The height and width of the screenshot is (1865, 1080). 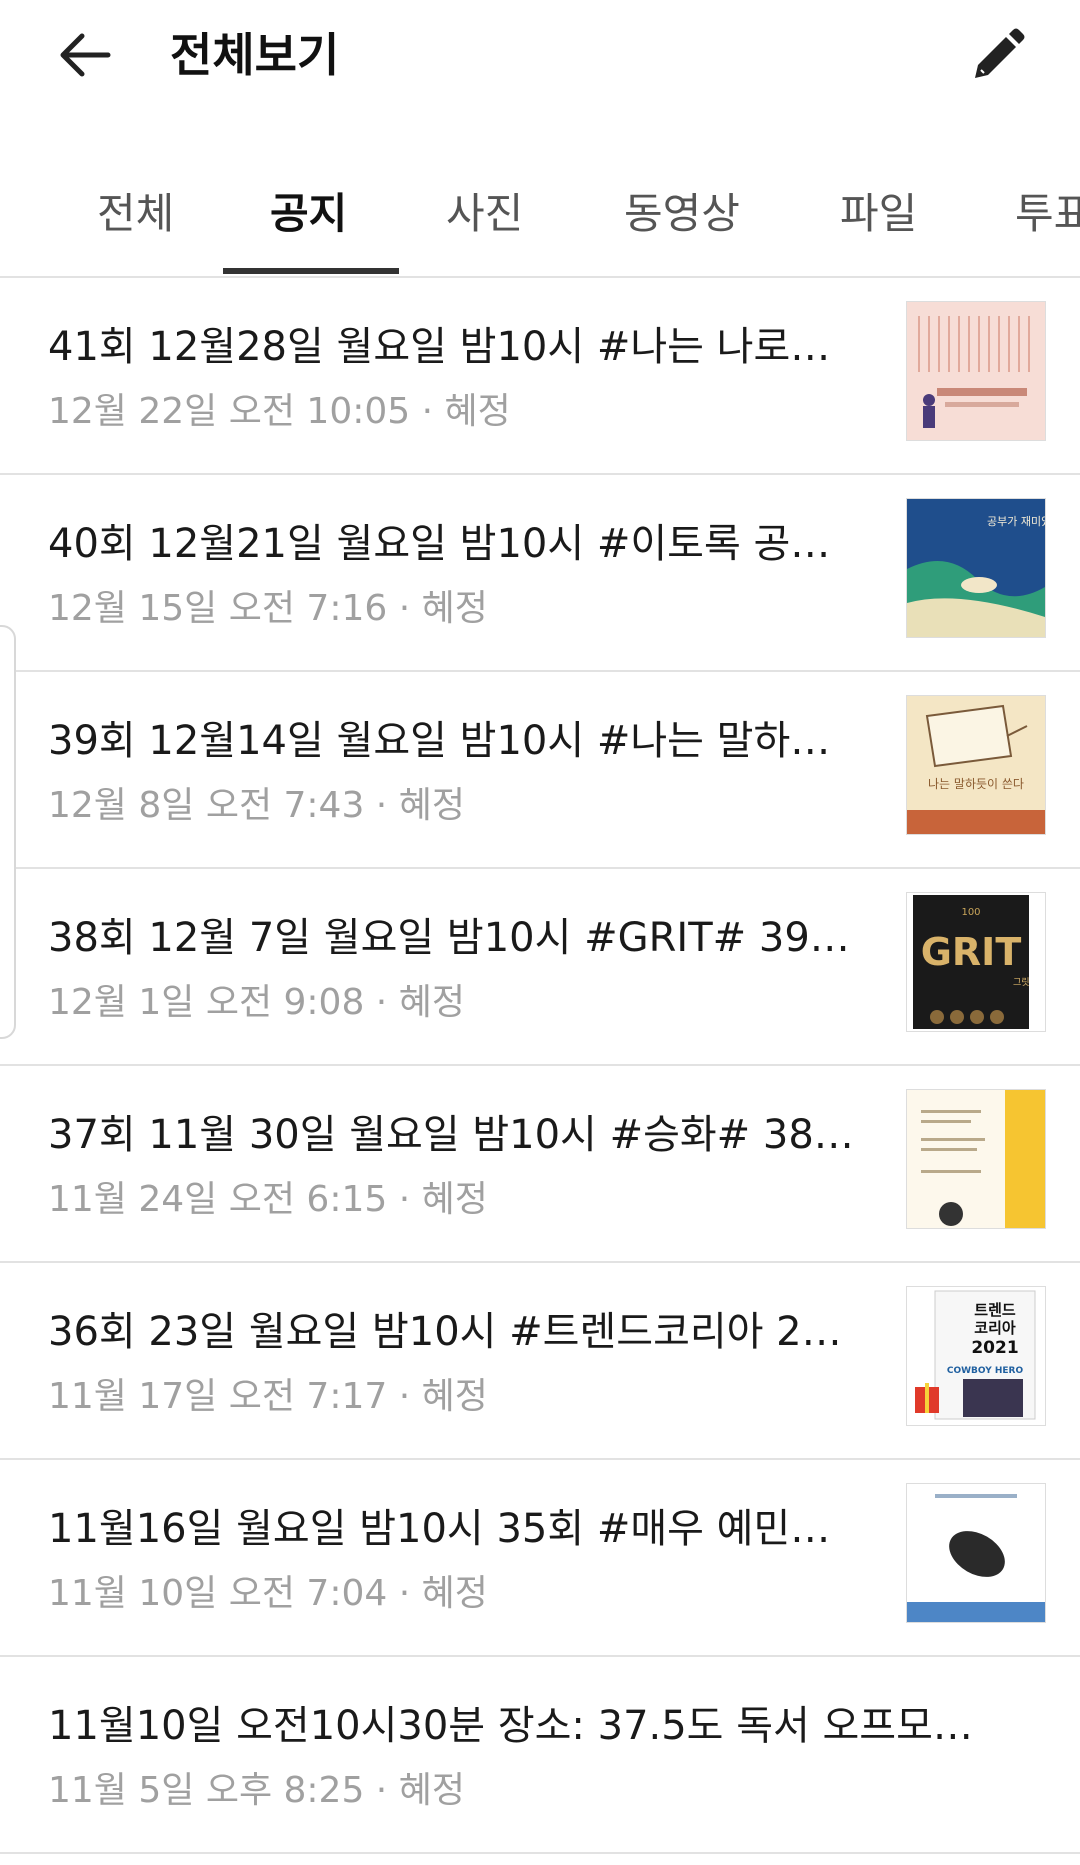 I want to click on active-tab-indicator, so click(x=311, y=271).